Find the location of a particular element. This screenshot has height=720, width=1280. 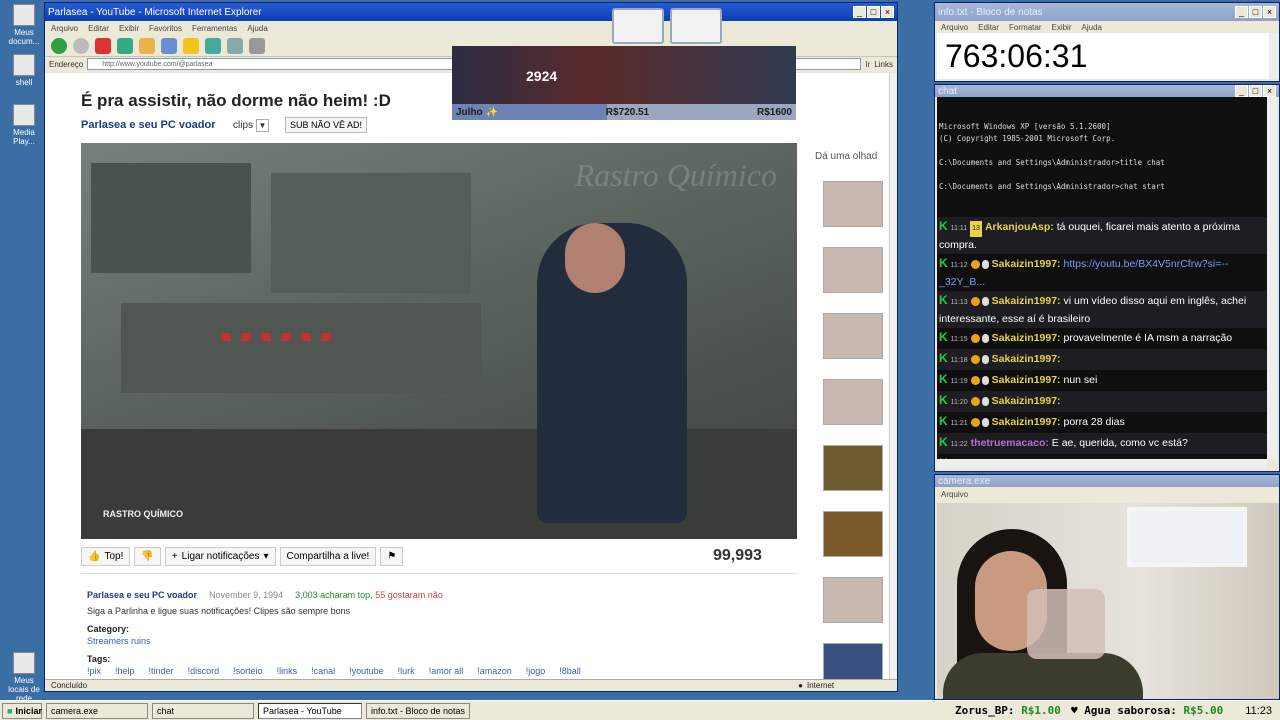

notepad-scrollbar is located at coordinates (1274, 56).